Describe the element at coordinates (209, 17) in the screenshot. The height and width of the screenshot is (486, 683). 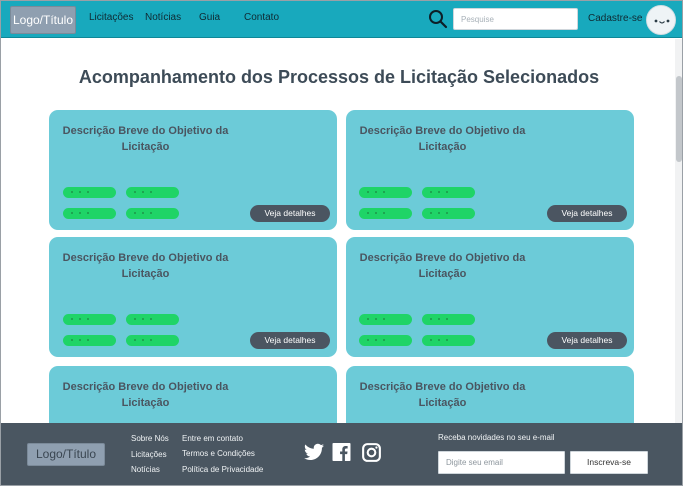
I see `nav-guia: Guia` at that location.